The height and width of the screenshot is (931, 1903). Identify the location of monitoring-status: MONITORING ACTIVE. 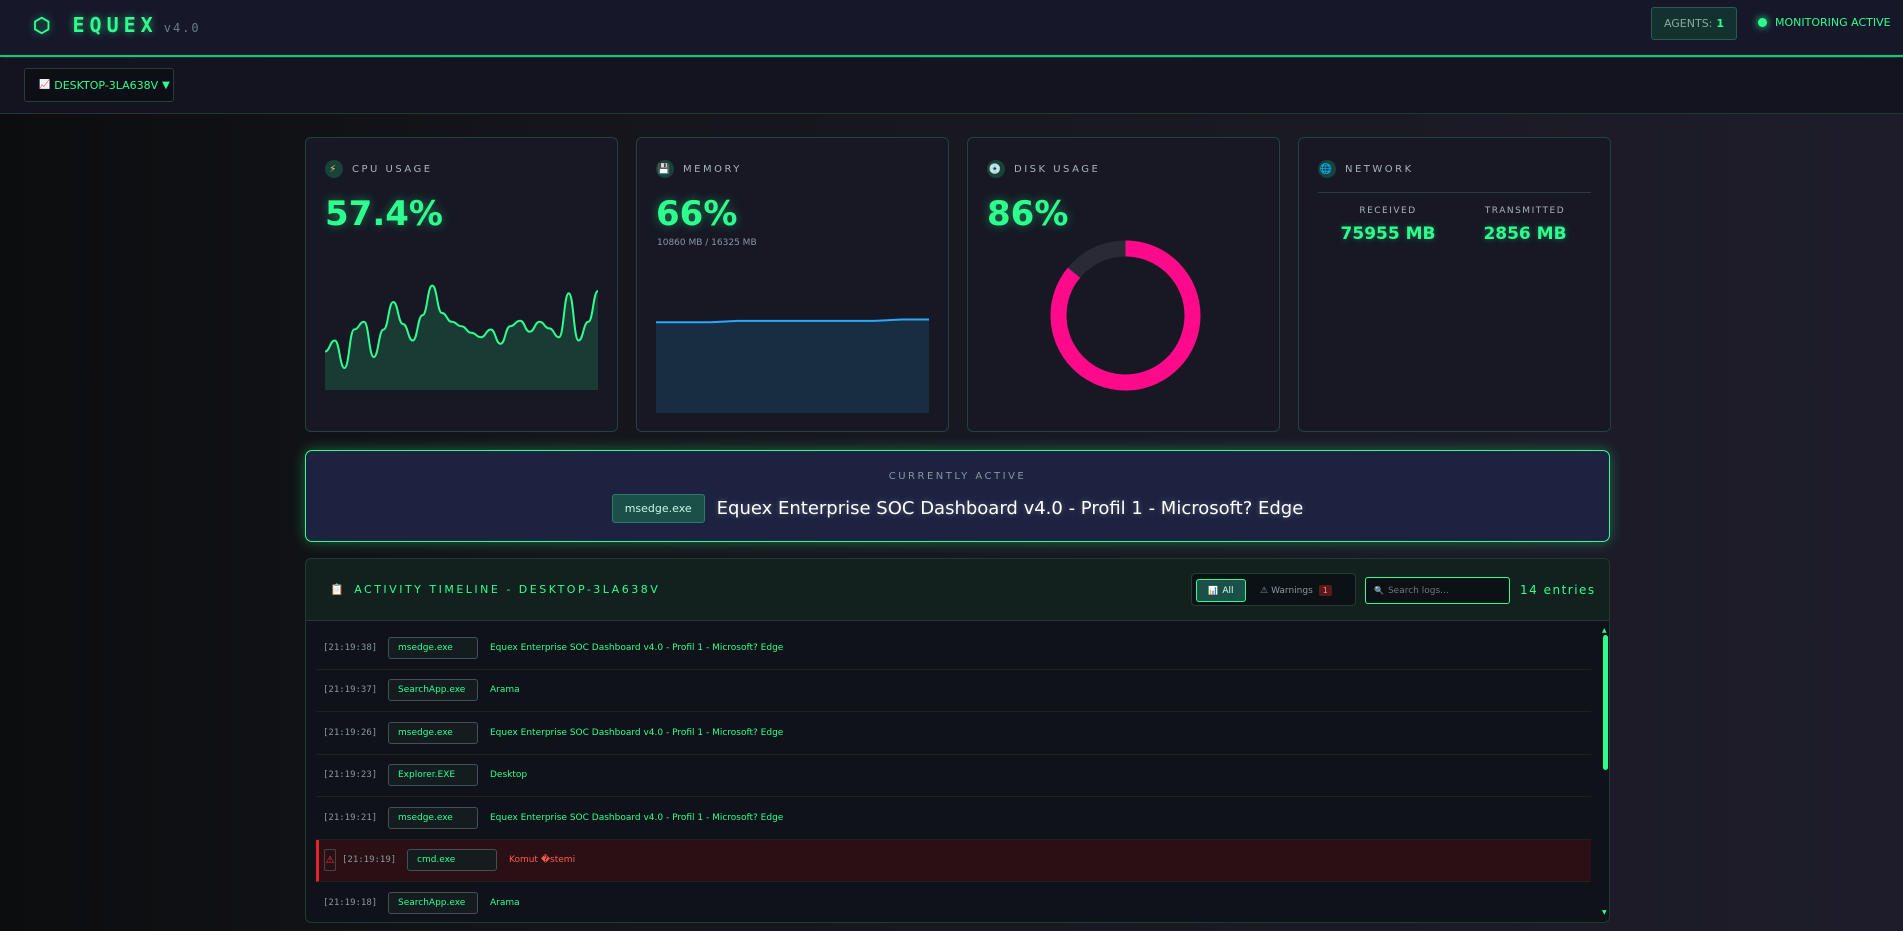
(1824, 22).